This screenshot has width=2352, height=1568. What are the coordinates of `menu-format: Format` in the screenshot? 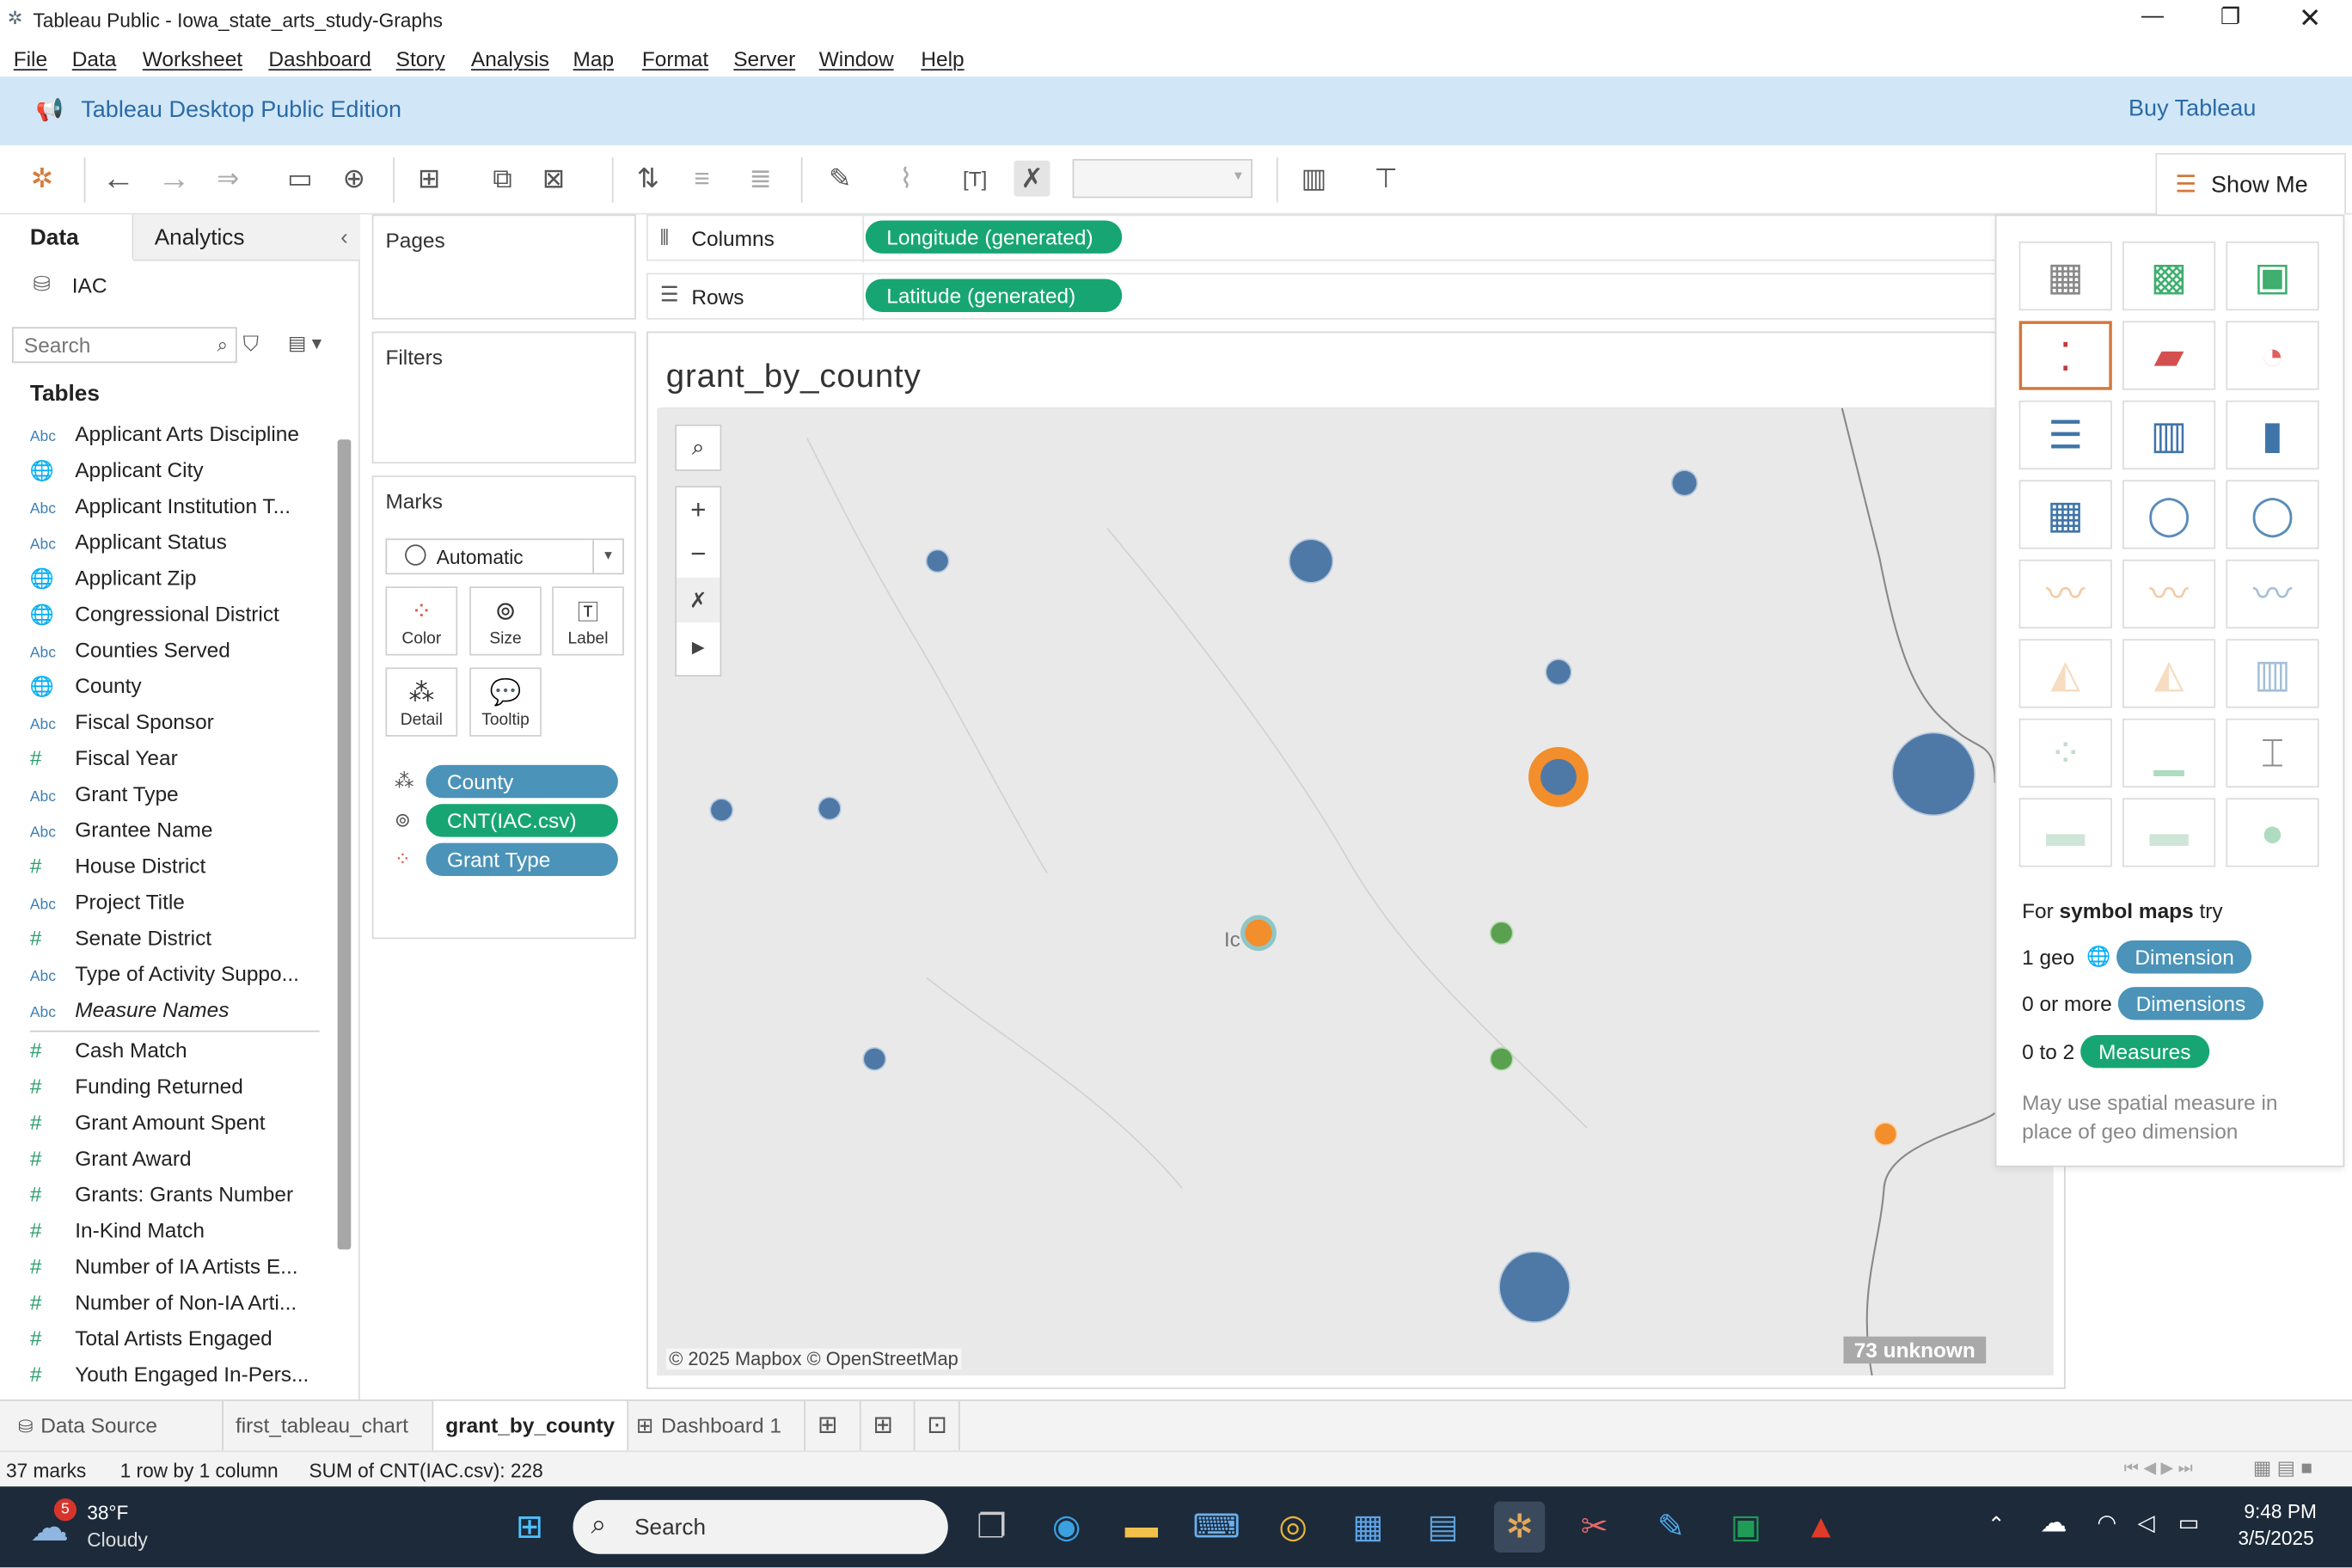 It's located at (675, 58).